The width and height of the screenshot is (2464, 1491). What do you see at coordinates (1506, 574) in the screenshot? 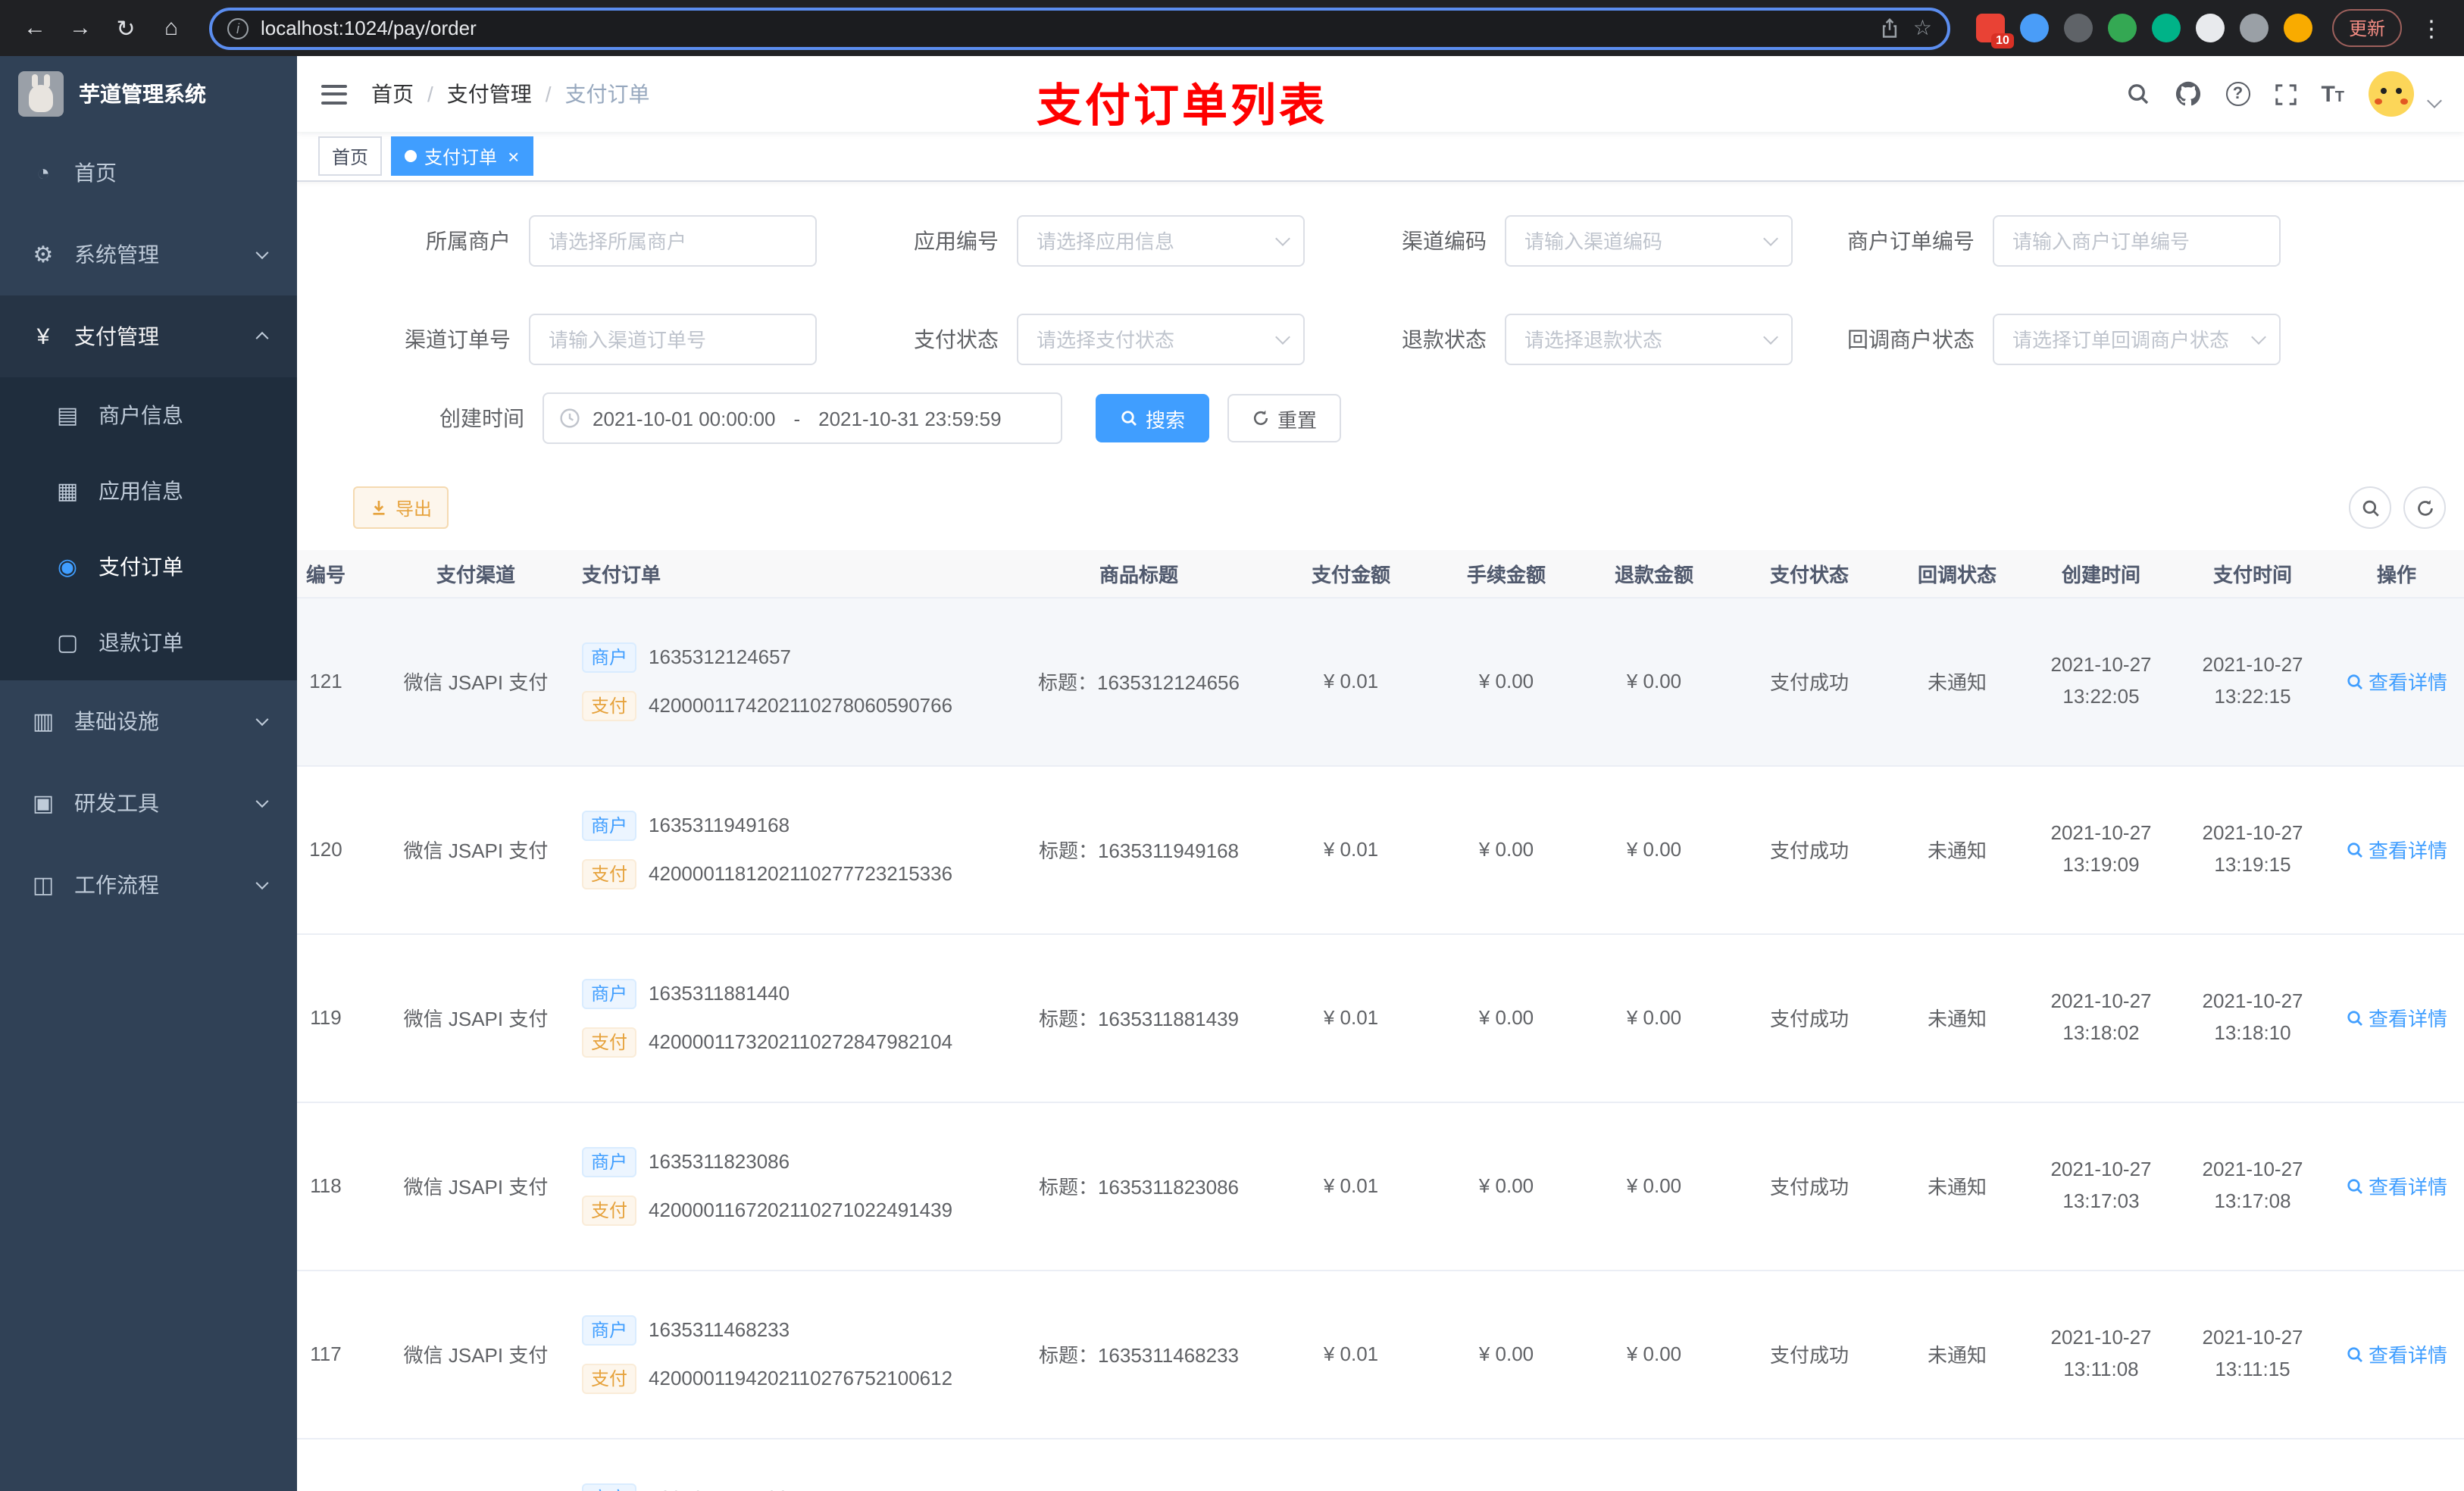
I see `col-fee-amount: 手续金额` at bounding box center [1506, 574].